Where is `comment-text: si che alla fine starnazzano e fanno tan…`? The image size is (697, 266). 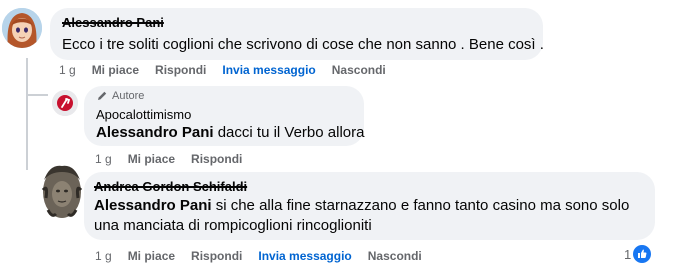
comment-text: si che alla fine starnazzano e fanno tan… is located at coordinates (420, 205).